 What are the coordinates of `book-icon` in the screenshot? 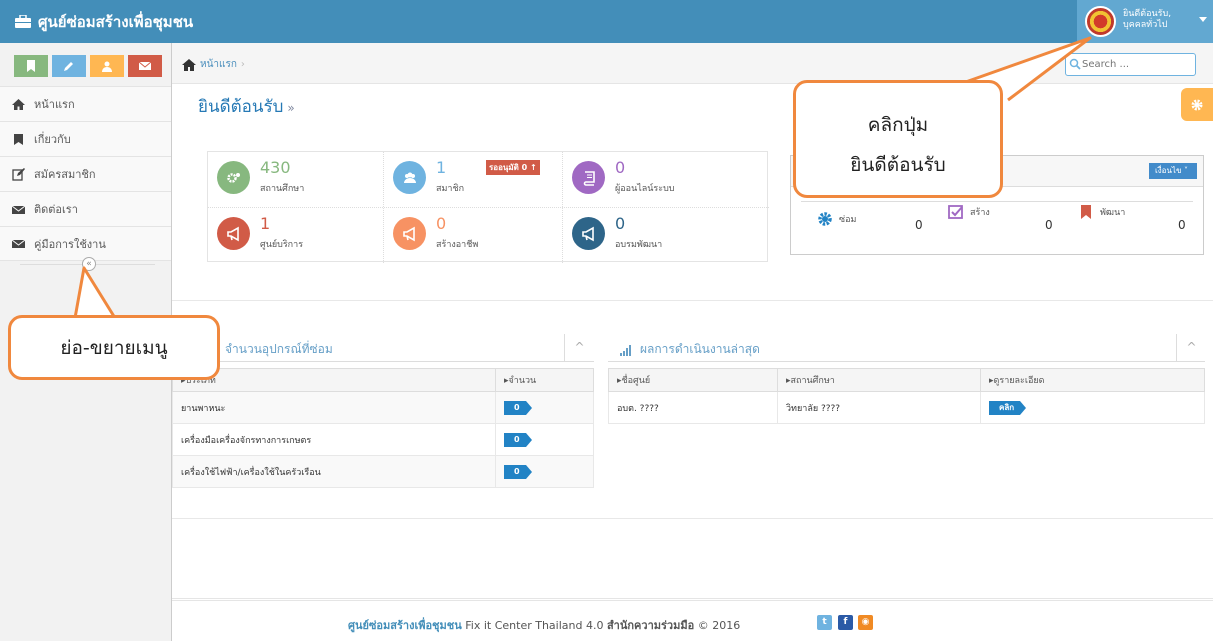 It's located at (588, 177).